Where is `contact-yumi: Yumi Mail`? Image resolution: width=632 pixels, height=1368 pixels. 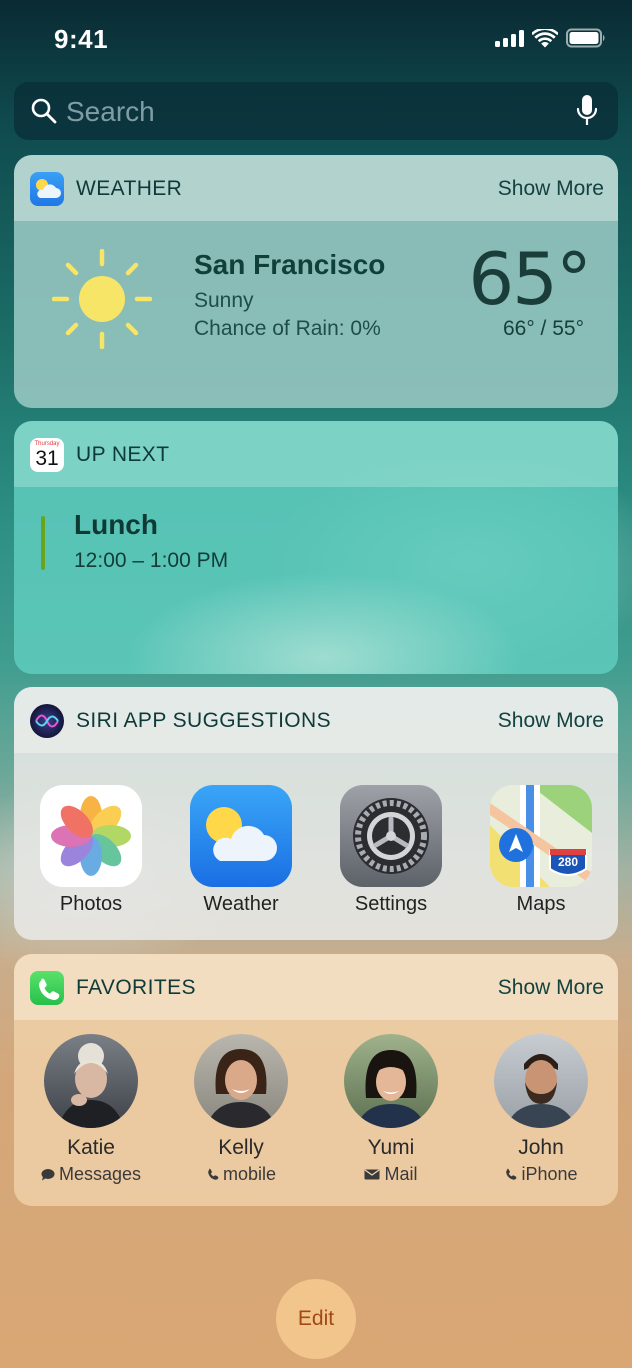 contact-yumi: Yumi Mail is located at coordinates (391, 1109).